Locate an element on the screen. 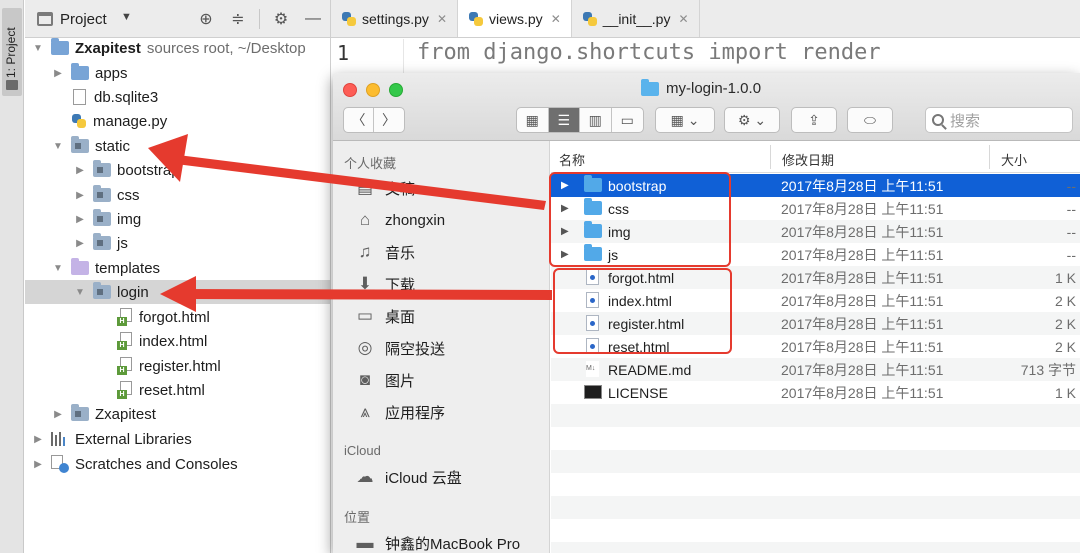 The height and width of the screenshot is (553, 1080). file-row-bootstrap: ▶ bootstrap 2017年8月28日 上午11:51 -- is located at coordinates (815, 185).